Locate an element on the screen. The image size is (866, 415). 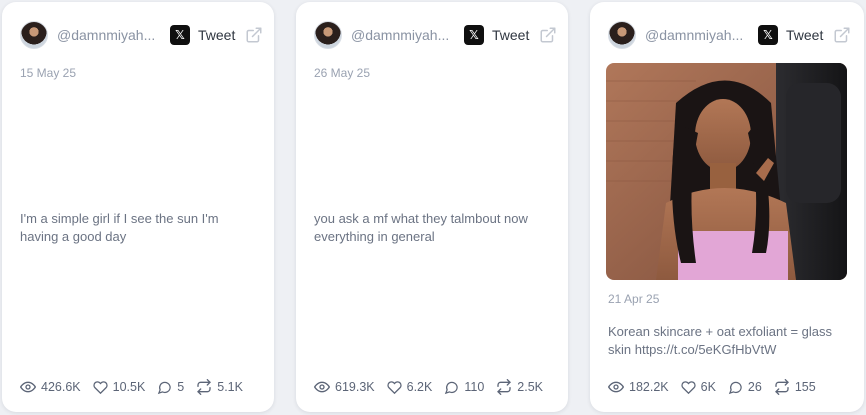
stats-bar: 619.3K 6.2K 110 2.5K is located at coordinates (436, 387).